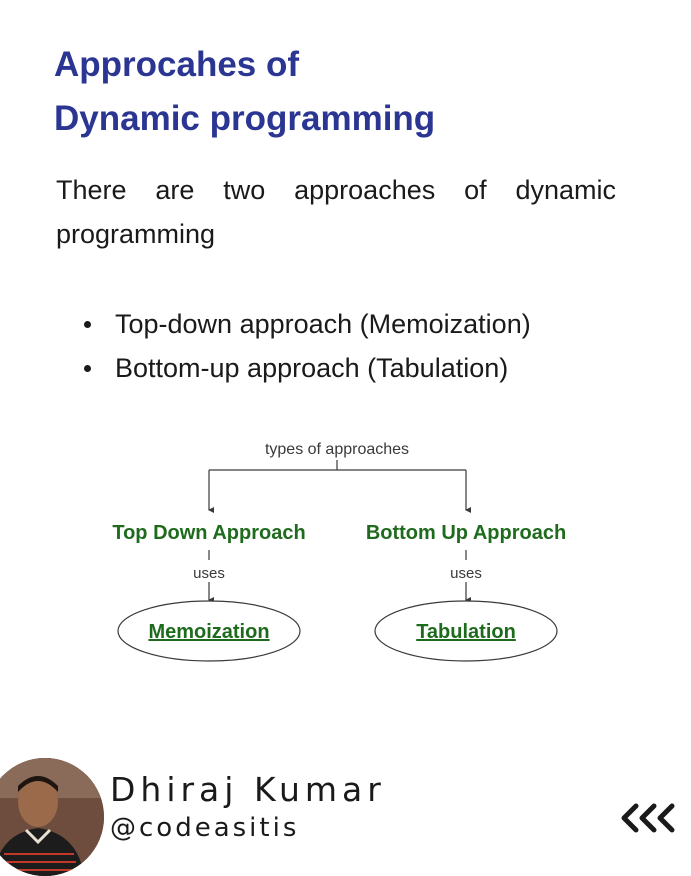  I want to click on author-name: Dhiraj Kumar, so click(248, 789).